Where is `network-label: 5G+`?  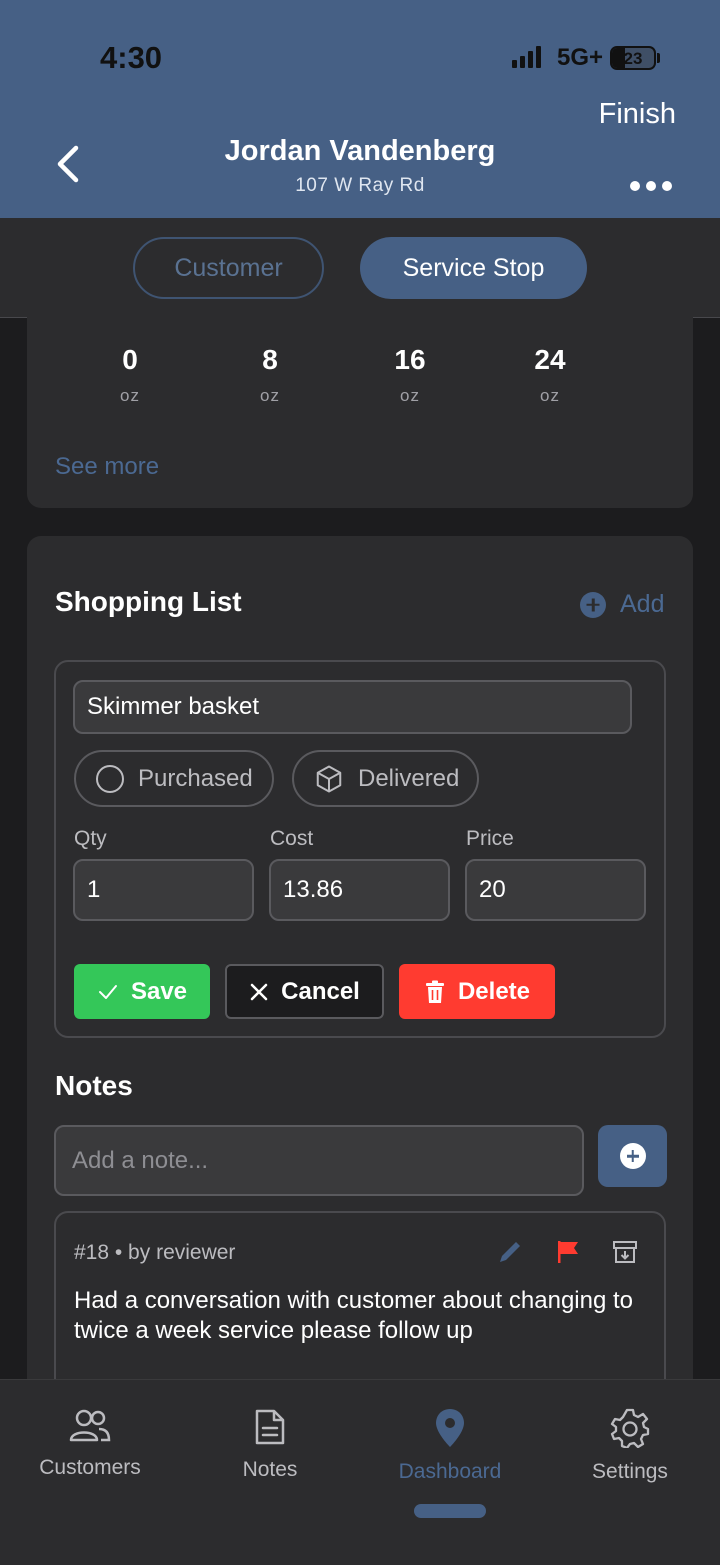 network-label: 5G+ is located at coordinates (580, 57).